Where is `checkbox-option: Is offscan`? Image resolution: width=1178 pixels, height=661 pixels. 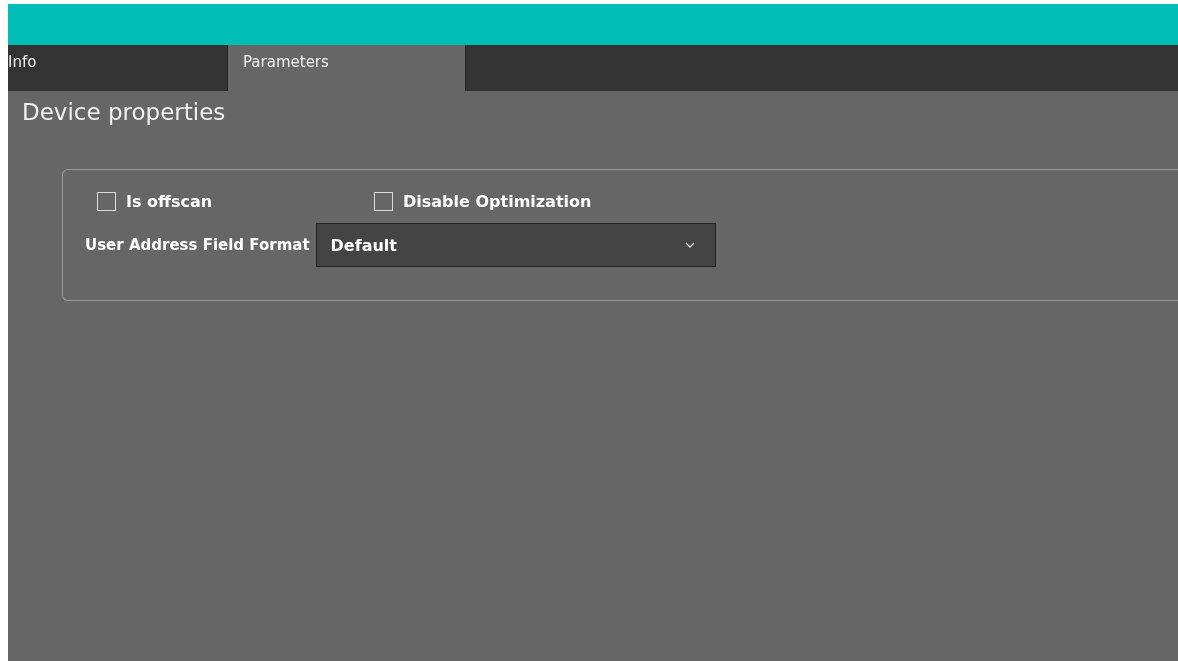 checkbox-option: Is offscan is located at coordinates (235, 201).